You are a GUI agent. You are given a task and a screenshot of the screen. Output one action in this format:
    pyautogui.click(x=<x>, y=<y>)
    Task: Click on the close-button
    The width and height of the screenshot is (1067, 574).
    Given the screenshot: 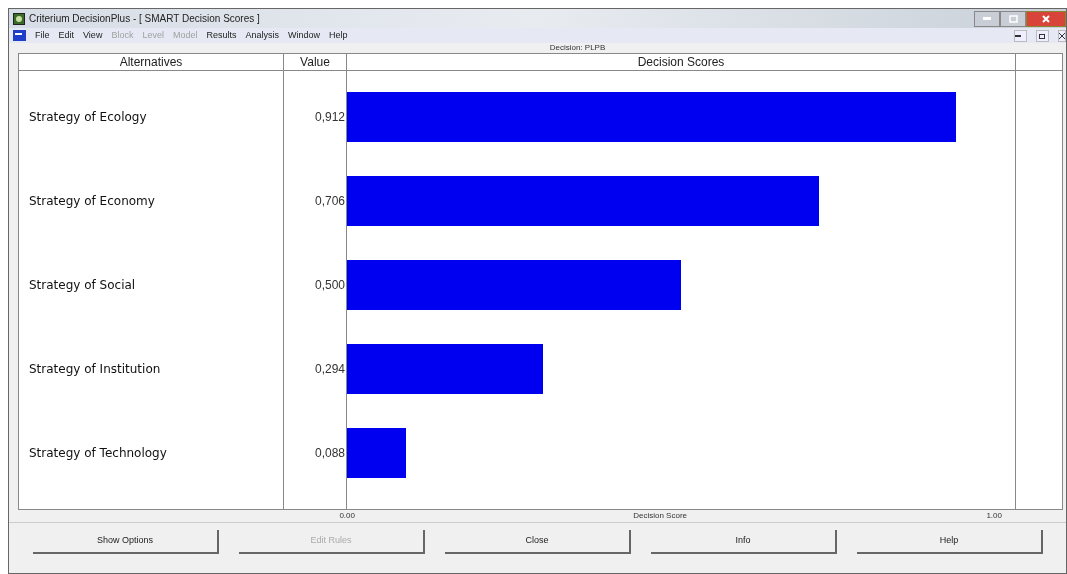 What is the action you would take?
    pyautogui.click(x=1062, y=35)
    